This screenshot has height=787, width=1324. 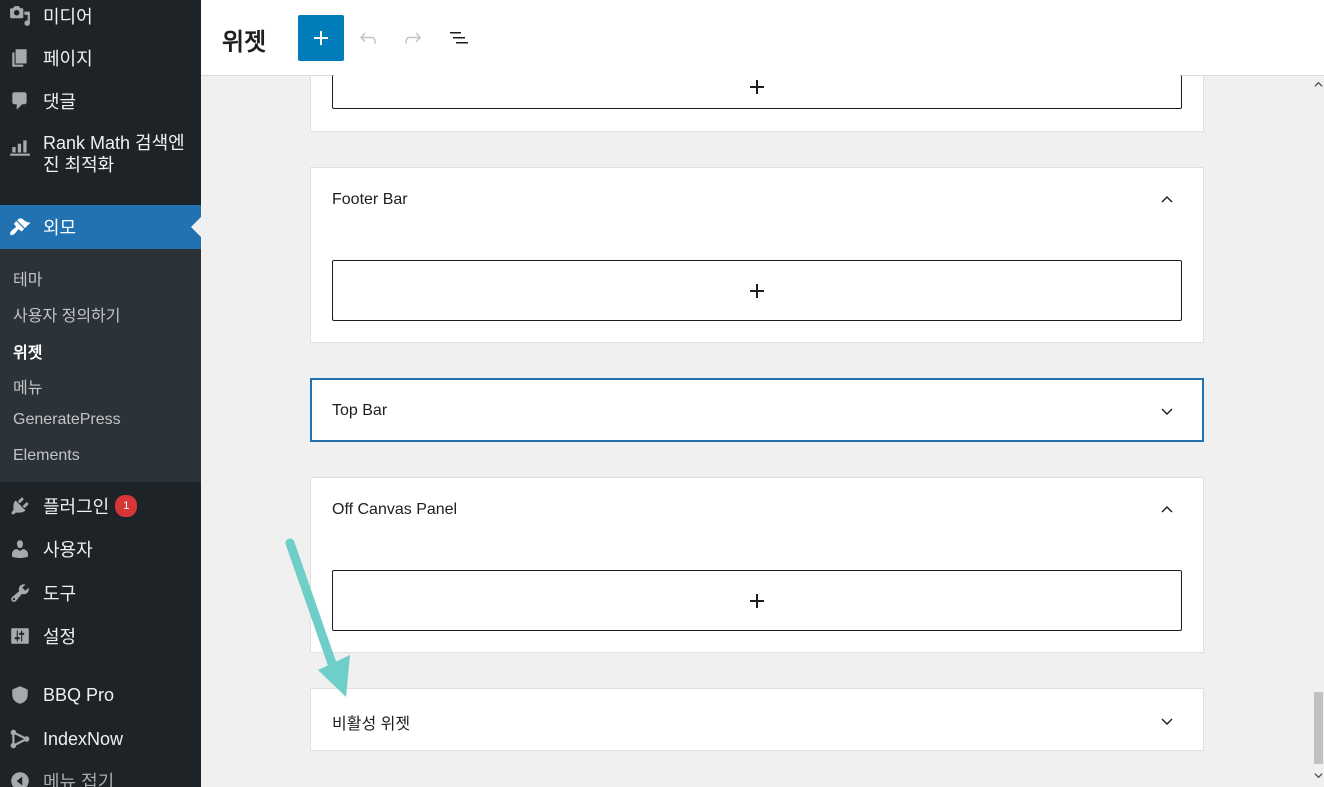 I want to click on submenu-item-themes: 테마, so click(x=27, y=278).